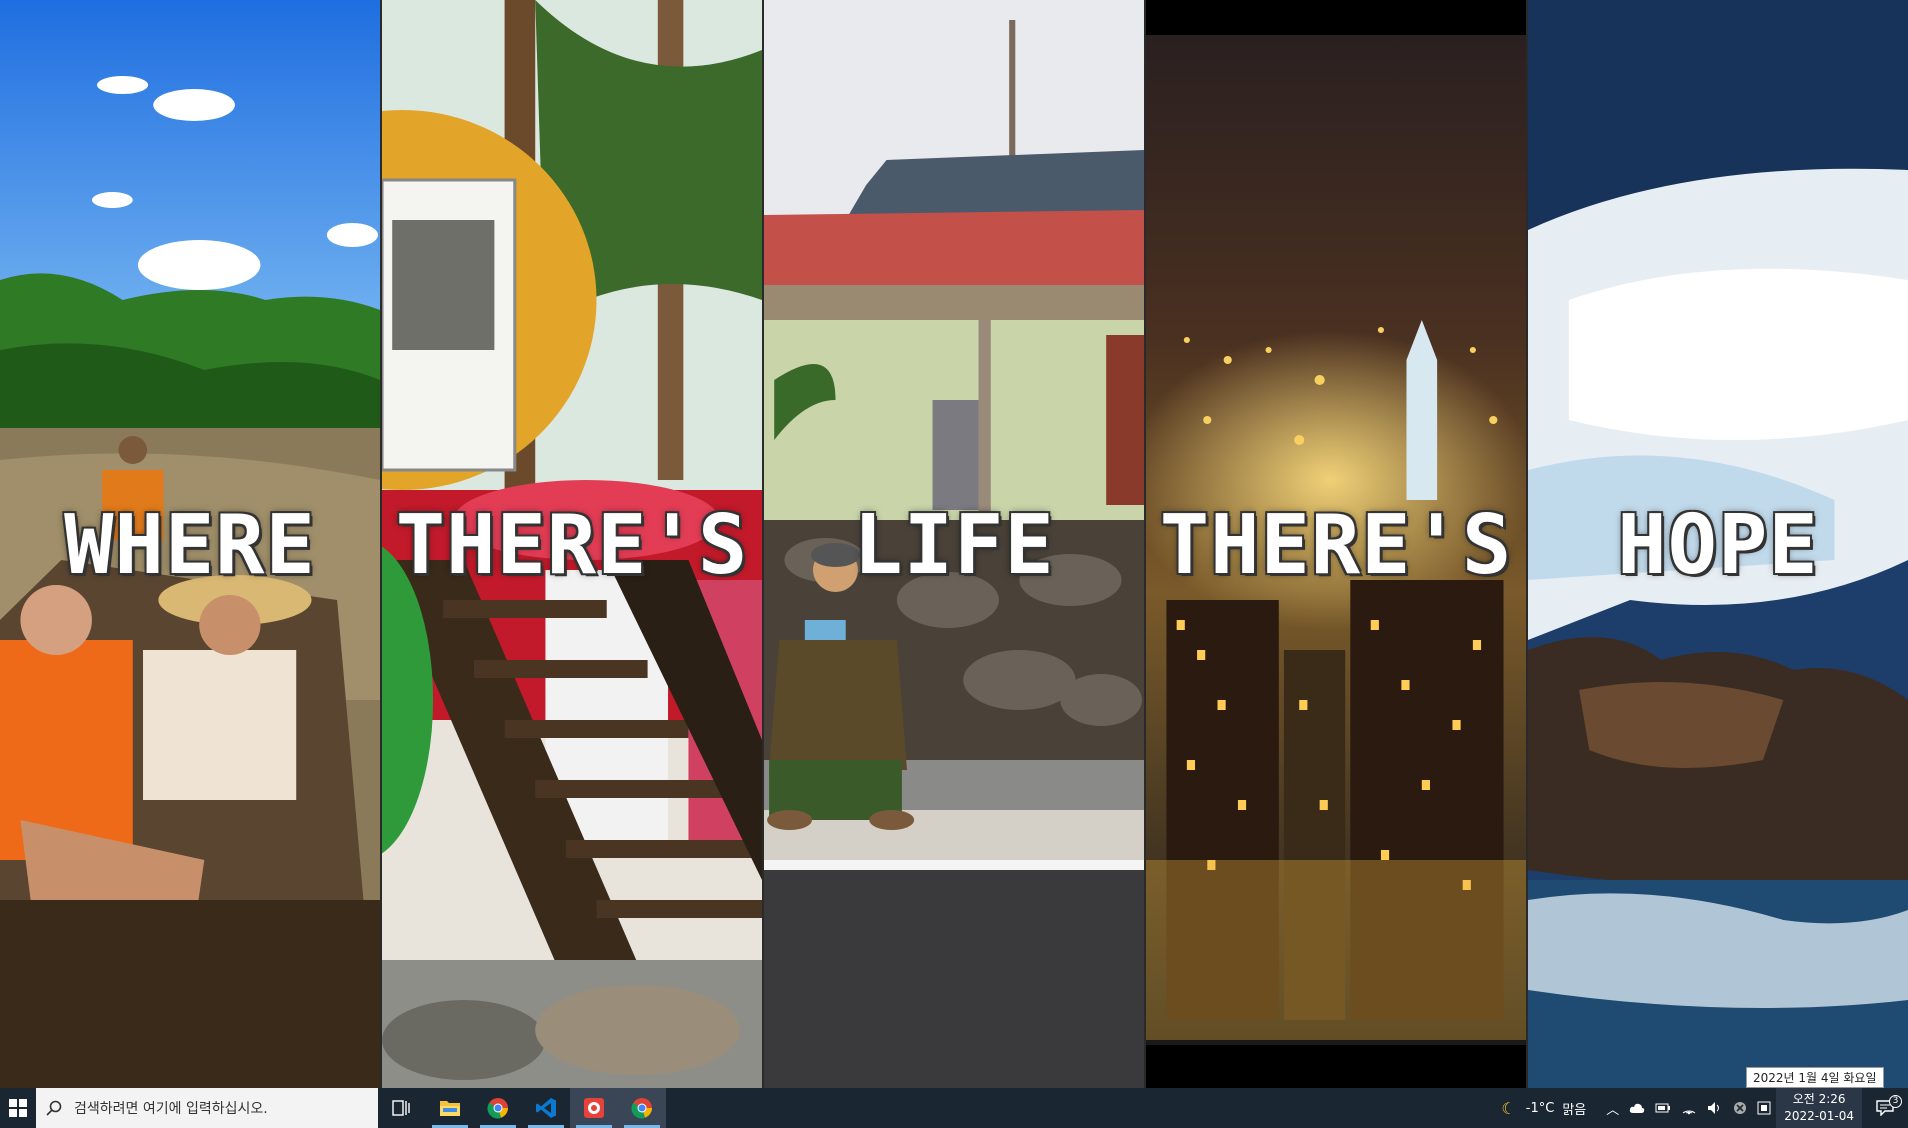 The image size is (1908, 1128). Describe the element at coordinates (1885, 1105) in the screenshot. I see `notification-center-button: 3` at that location.